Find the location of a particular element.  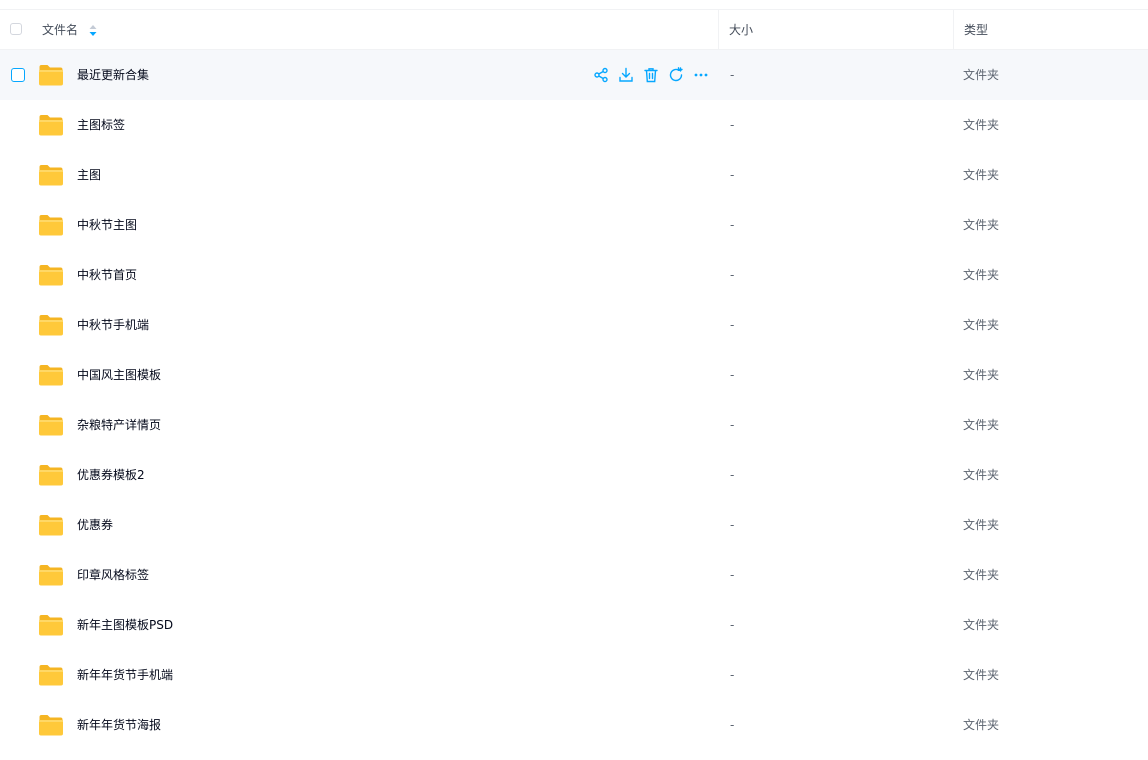

file-name: 主图标签 is located at coordinates (101, 125).